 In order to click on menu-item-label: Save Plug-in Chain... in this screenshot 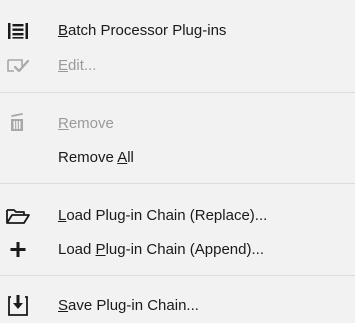, I will do `click(128, 305)`.